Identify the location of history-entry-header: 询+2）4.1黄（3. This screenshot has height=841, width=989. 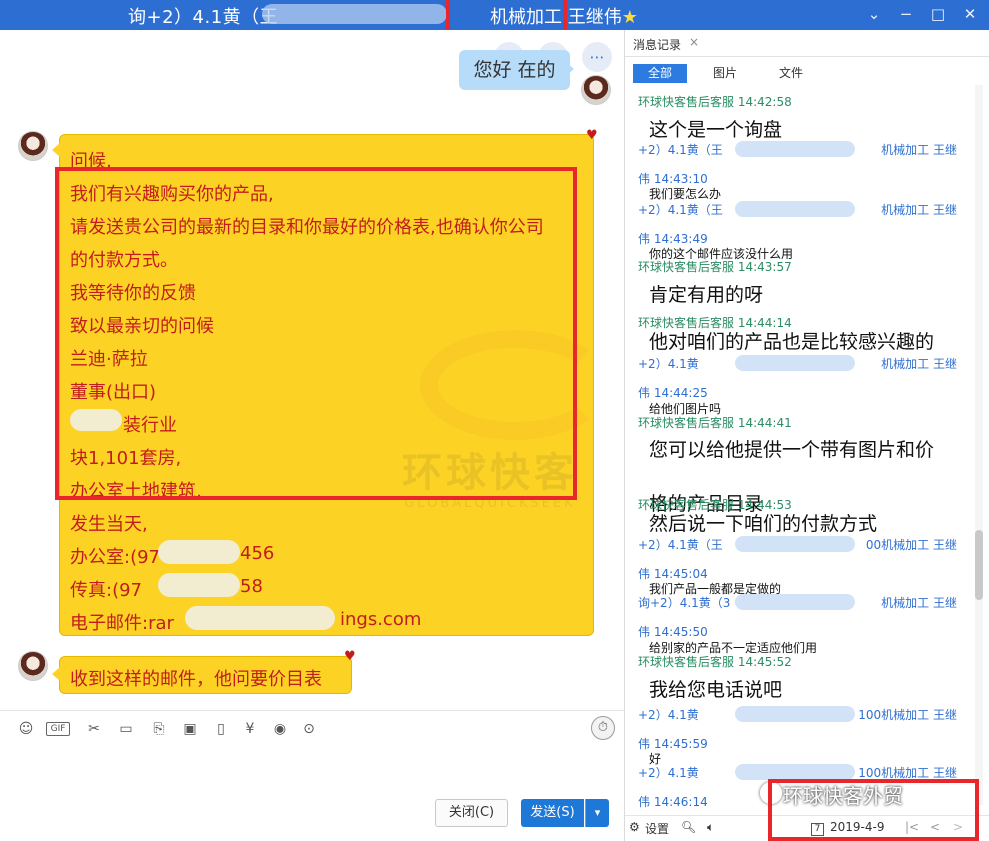
(684, 603).